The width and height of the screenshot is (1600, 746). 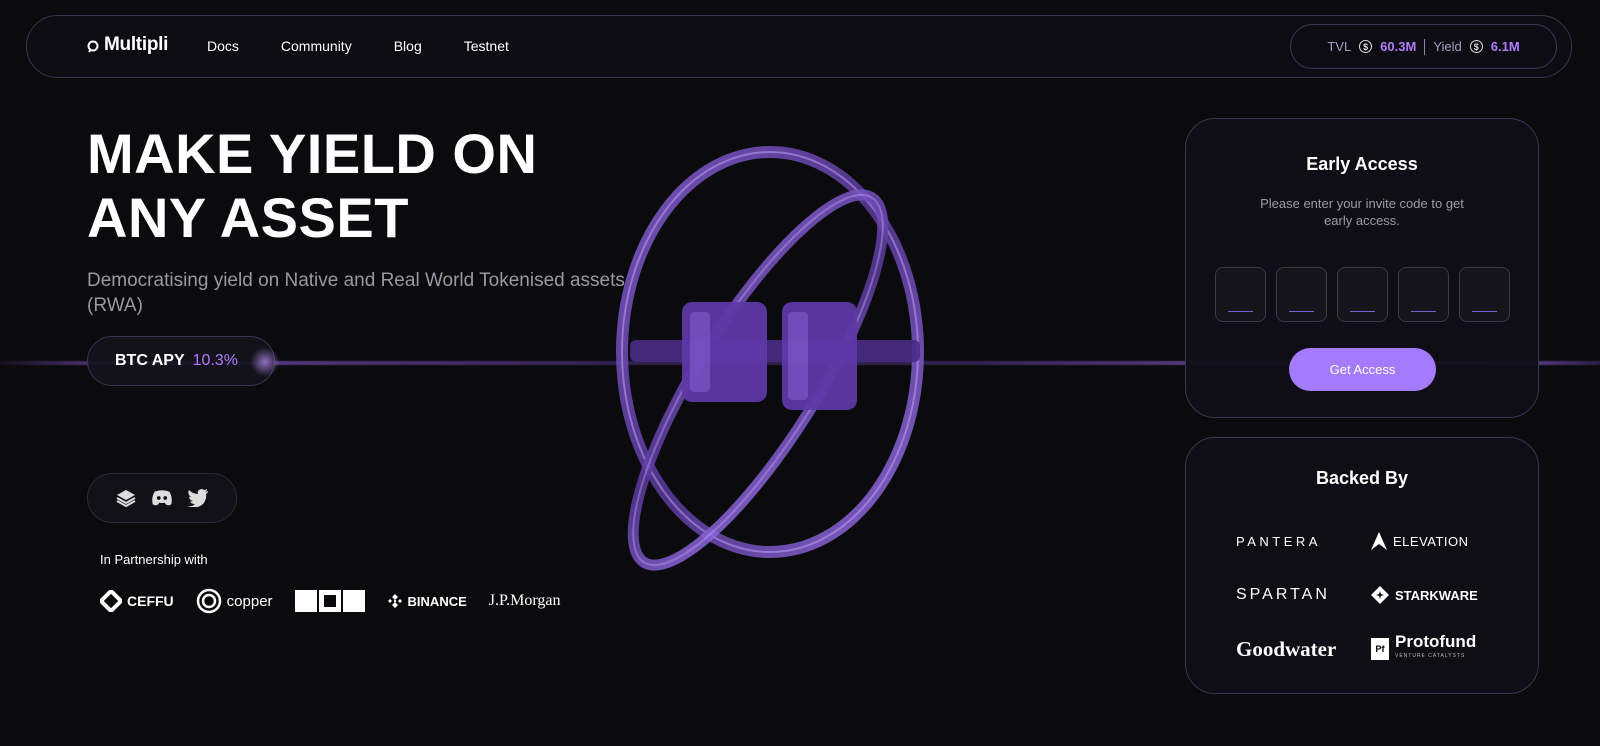 What do you see at coordinates (111, 601) in the screenshot?
I see `ceffu-logo-icon` at bounding box center [111, 601].